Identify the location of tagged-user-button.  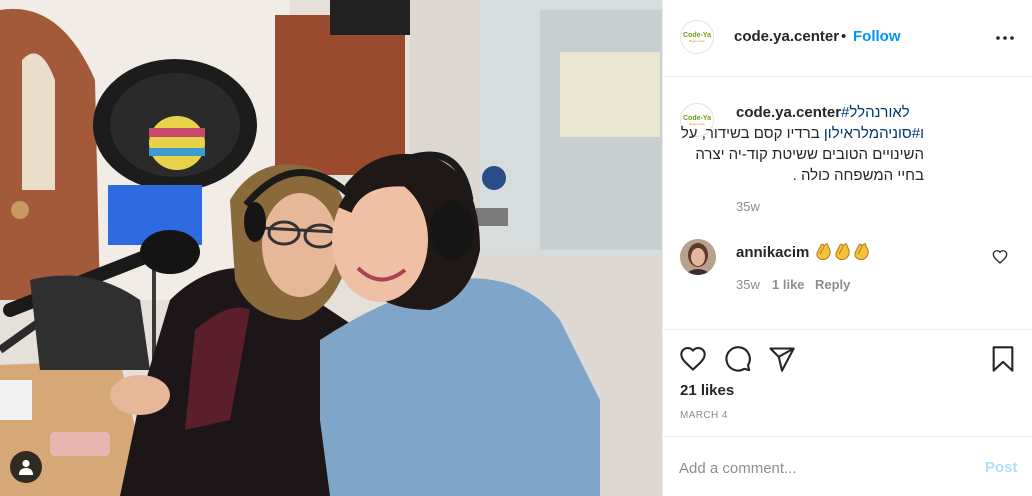
(26, 467).